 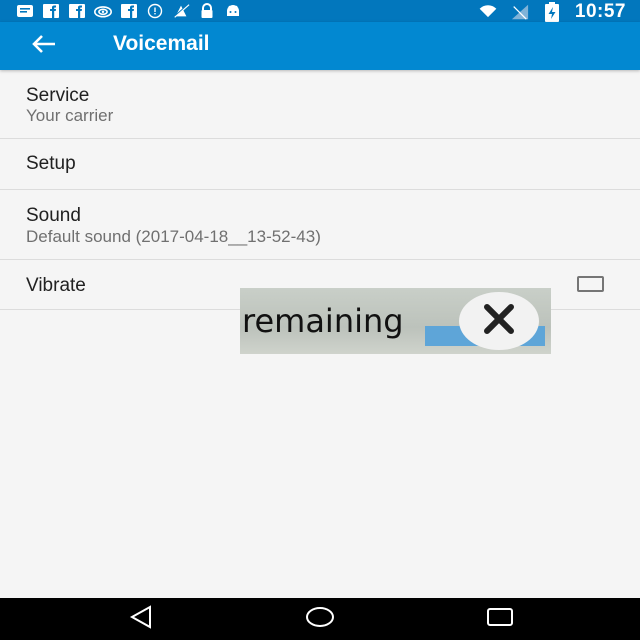 I want to click on recents-icon, so click(x=500, y=619).